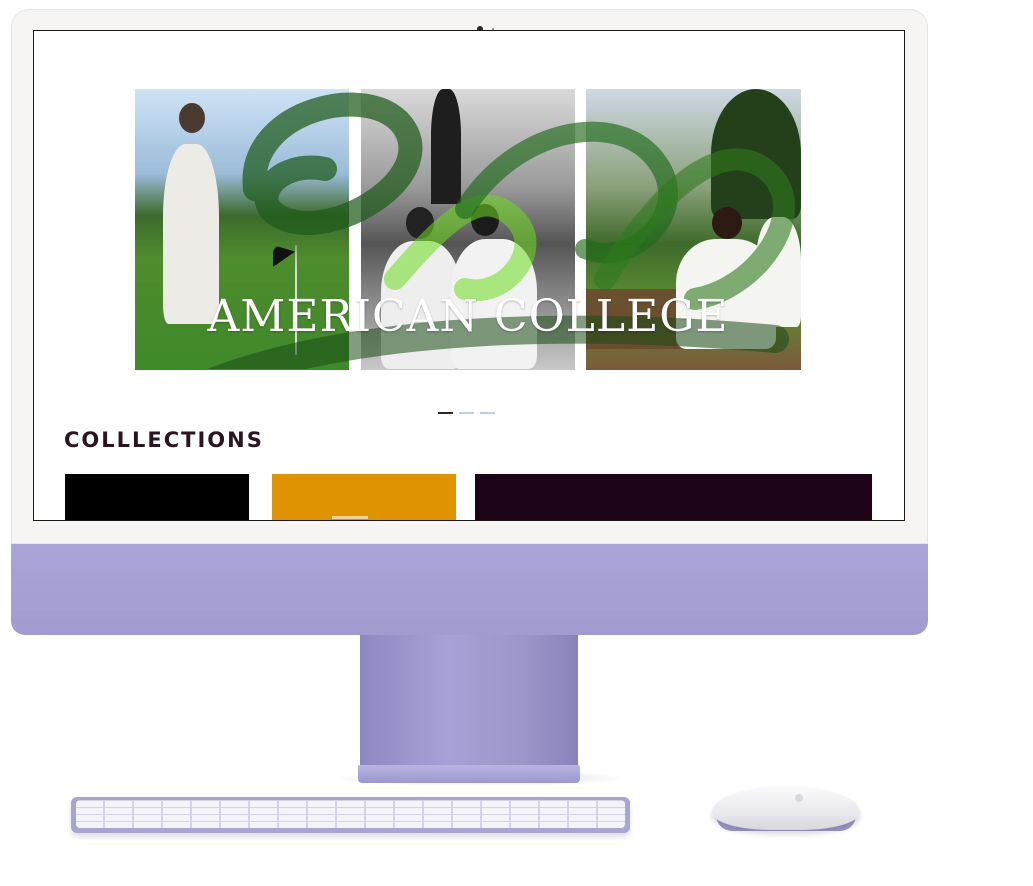 The height and width of the screenshot is (886, 1033). Describe the element at coordinates (756, 154) in the screenshot. I see `pine-tree` at that location.